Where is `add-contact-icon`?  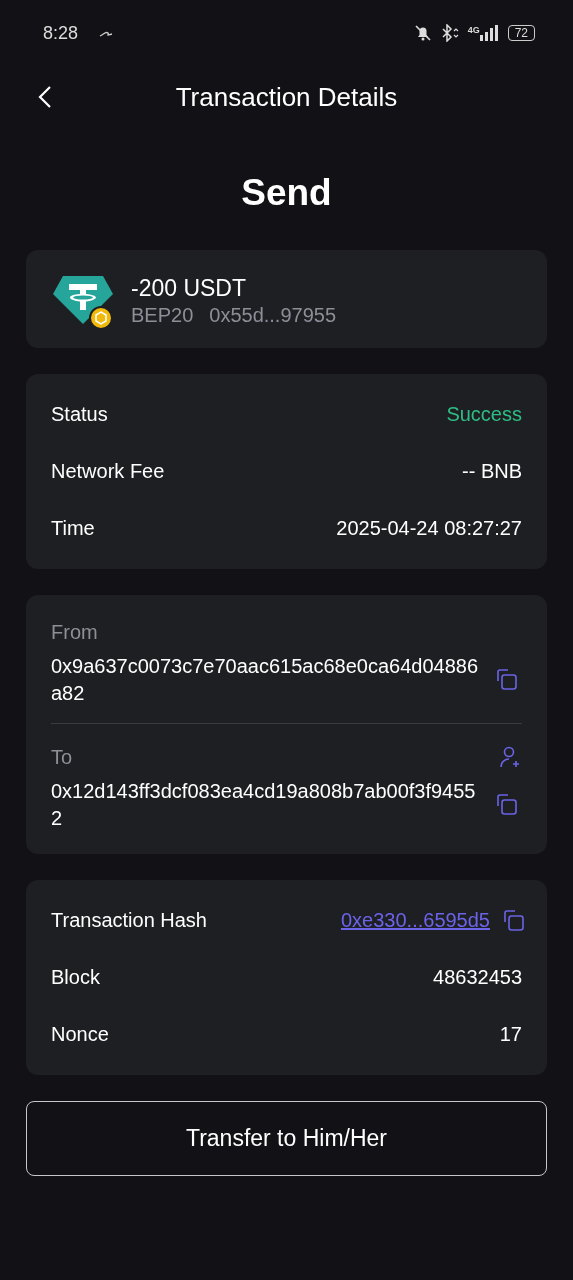
add-contact-icon is located at coordinates (510, 757).